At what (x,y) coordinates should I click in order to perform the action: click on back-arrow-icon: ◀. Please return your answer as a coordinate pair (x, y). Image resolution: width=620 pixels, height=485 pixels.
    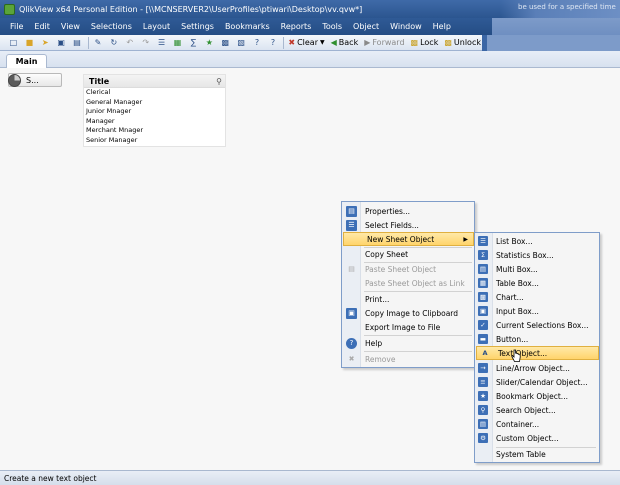
    Looking at the image, I should click on (333, 42).